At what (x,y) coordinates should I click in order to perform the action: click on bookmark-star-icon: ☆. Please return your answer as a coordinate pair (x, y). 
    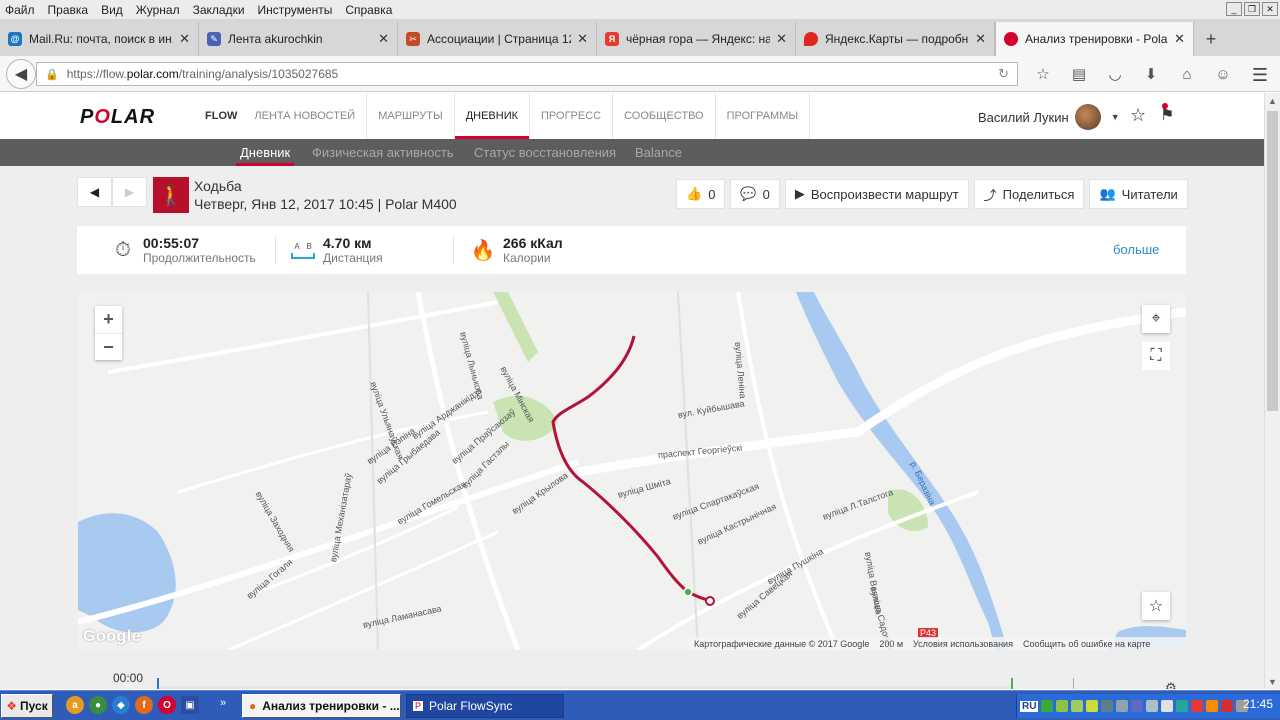
    Looking at the image, I should click on (1043, 74).